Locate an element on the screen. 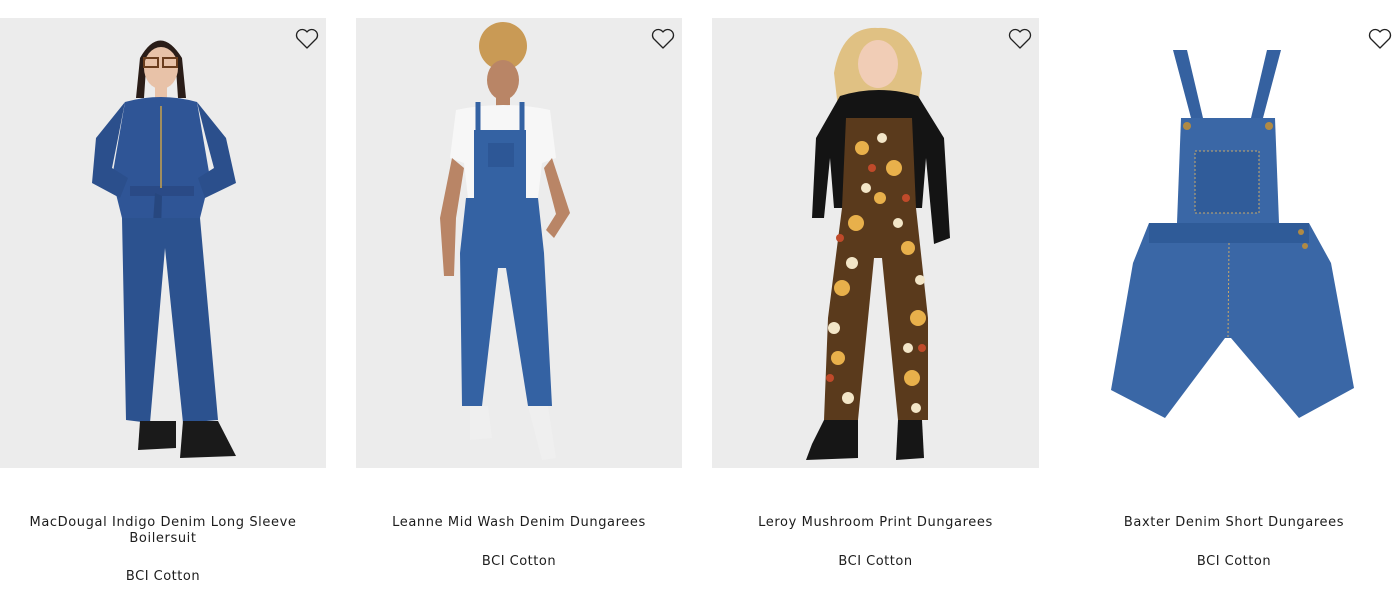 This screenshot has height=590, width=1399. product-title: Leanne Mid Wash Denim Dungarees is located at coordinates (519, 523).